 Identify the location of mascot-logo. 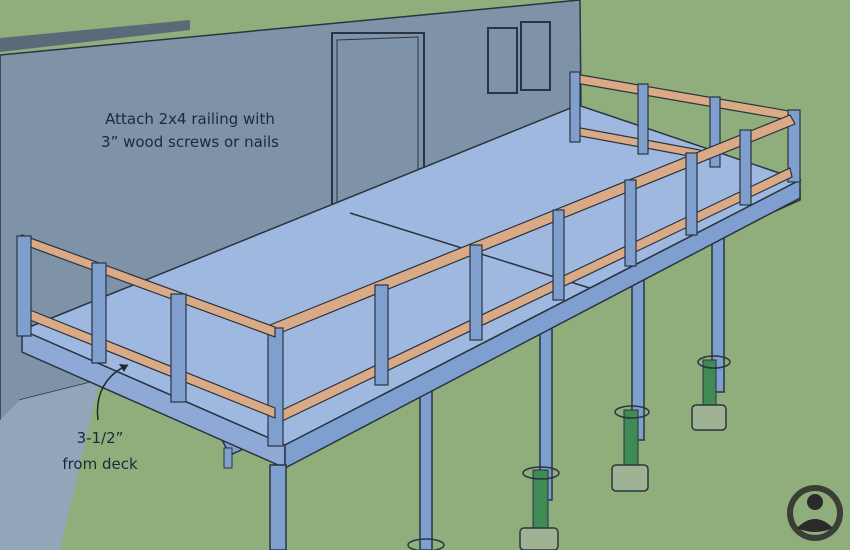
(815, 513).